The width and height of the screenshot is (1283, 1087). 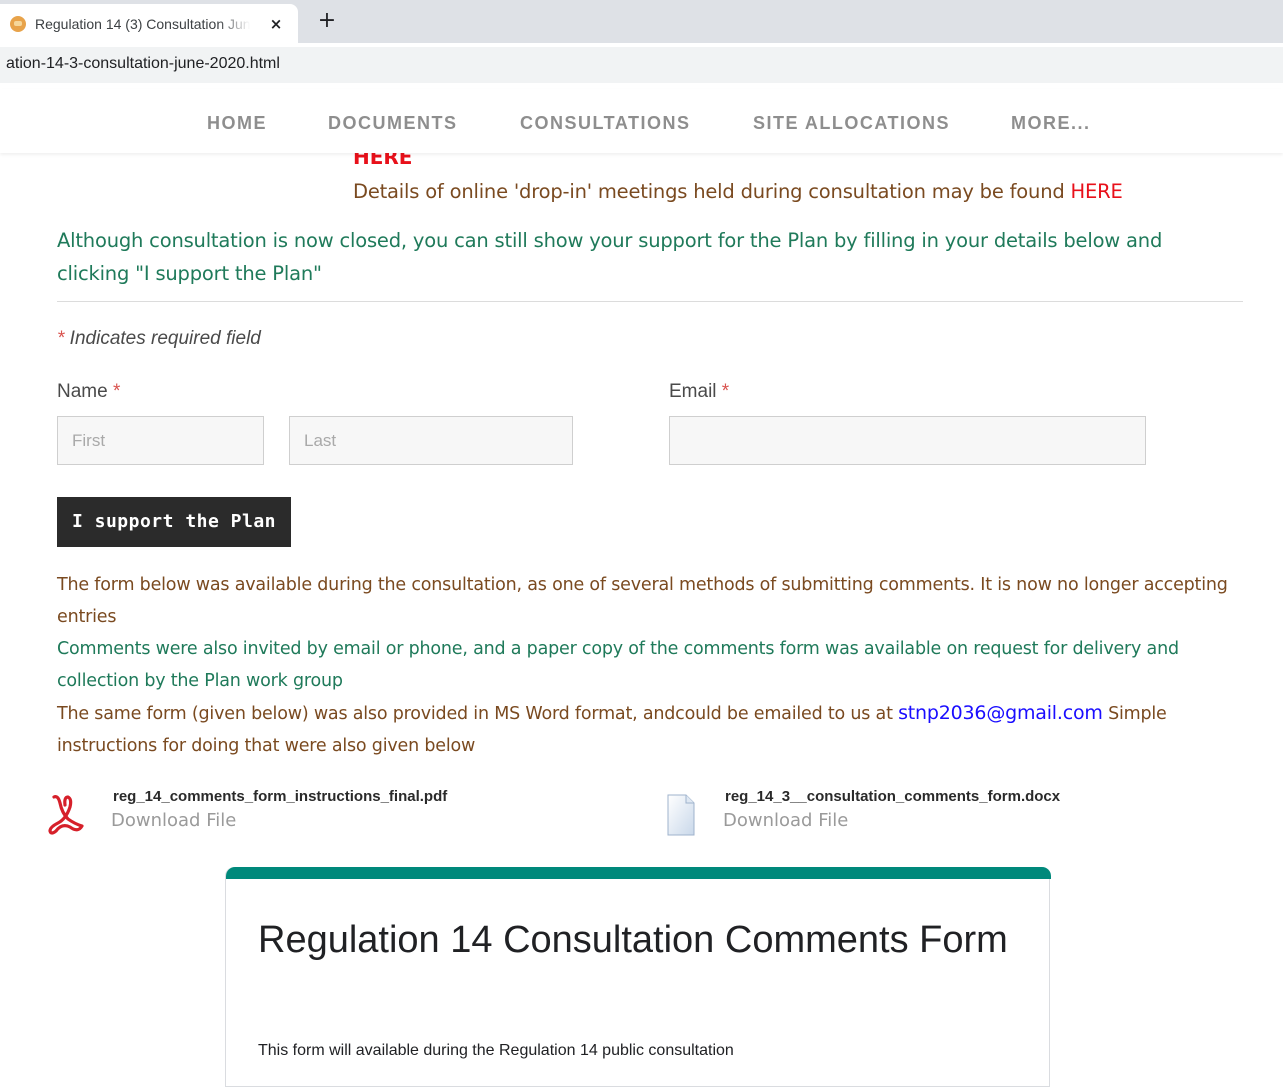 I want to click on address-bar: ation-14-3-consultation-june-2020.html, so click(x=641, y=66).